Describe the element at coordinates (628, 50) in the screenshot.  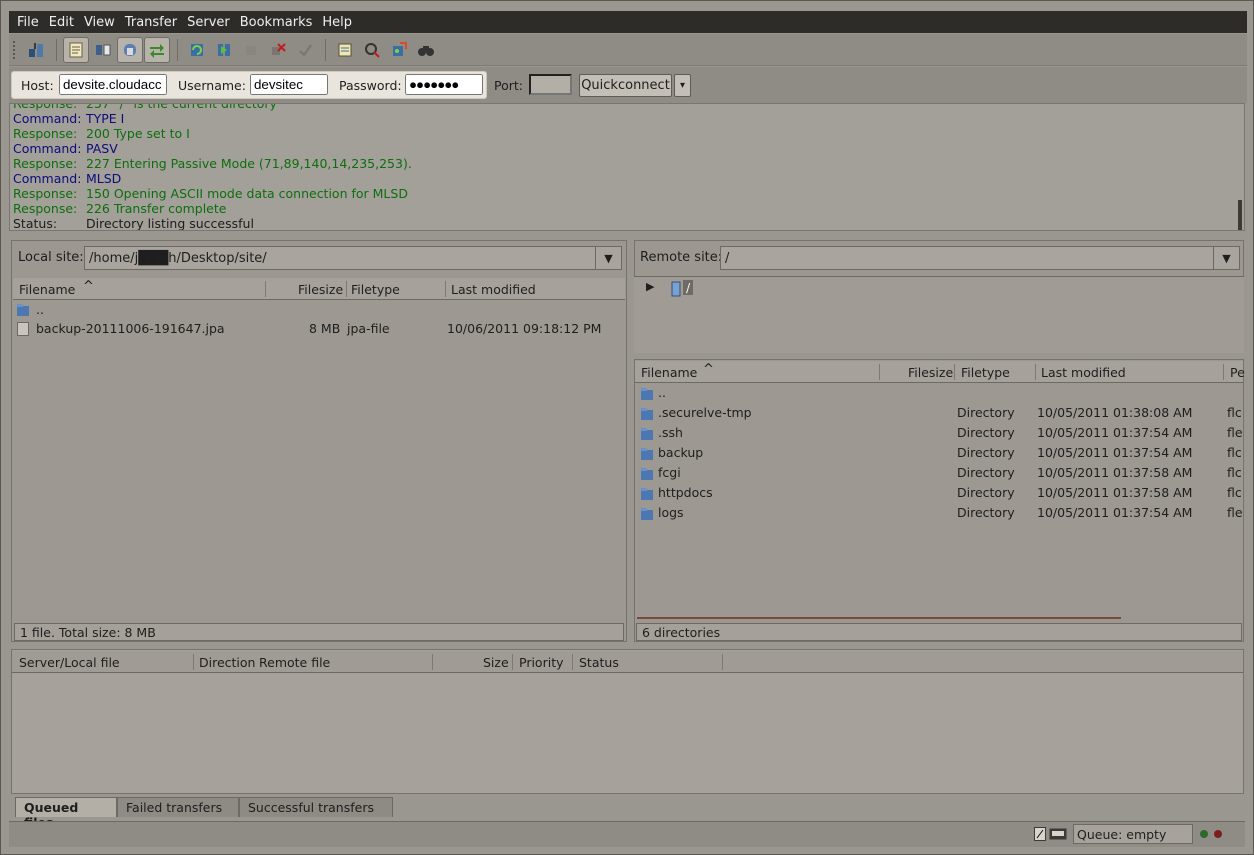
I see `toolbar` at that location.